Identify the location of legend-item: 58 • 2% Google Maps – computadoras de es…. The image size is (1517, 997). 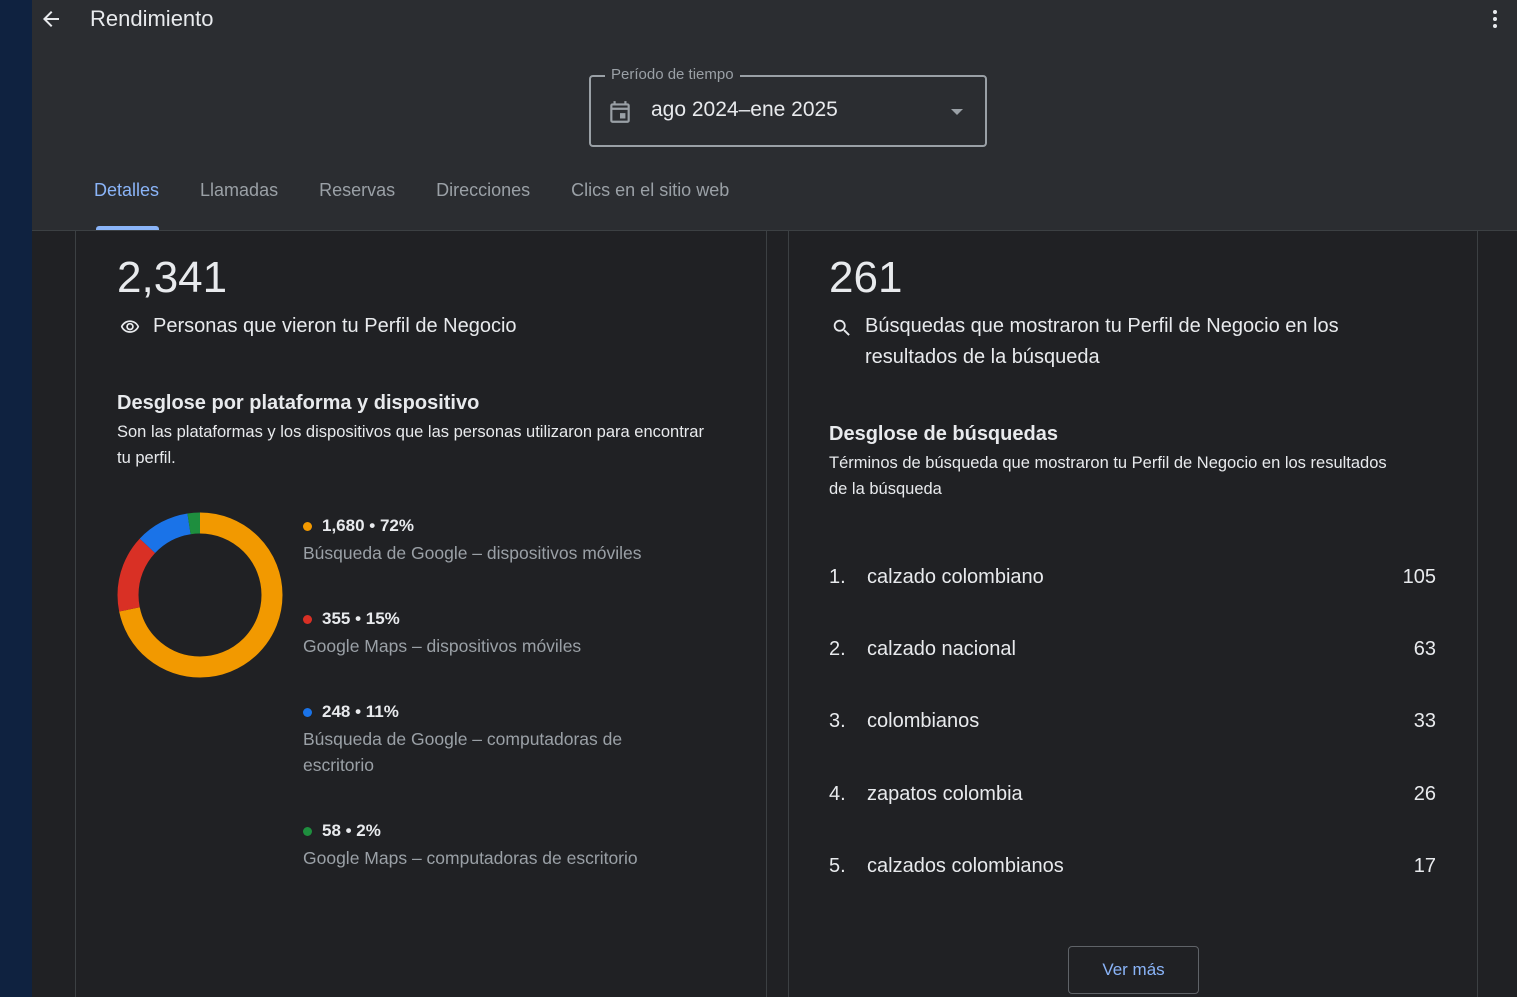
(513, 846).